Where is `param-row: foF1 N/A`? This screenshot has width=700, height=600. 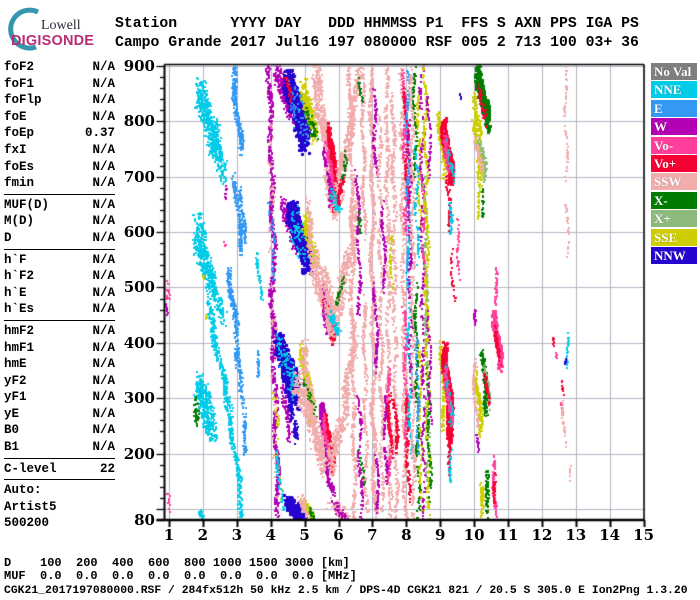
param-row: foF1 N/A is located at coordinates (59, 84).